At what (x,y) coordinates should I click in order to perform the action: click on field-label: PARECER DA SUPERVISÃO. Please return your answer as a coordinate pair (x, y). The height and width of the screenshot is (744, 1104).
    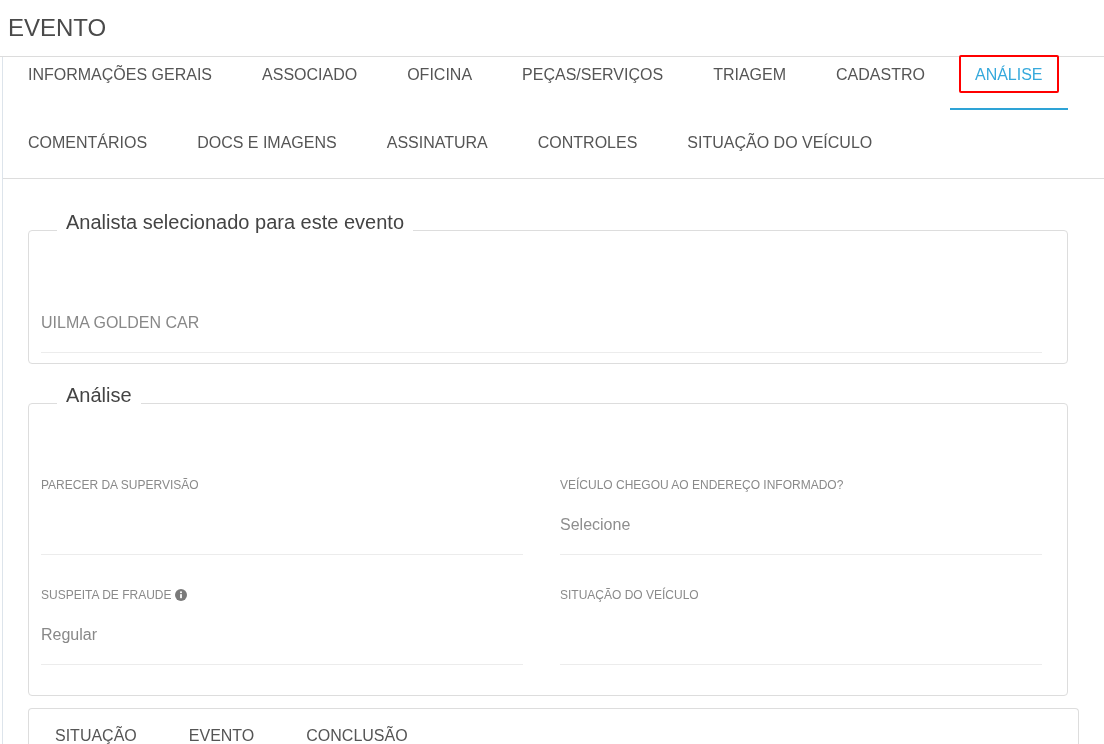
    Looking at the image, I should click on (120, 485).